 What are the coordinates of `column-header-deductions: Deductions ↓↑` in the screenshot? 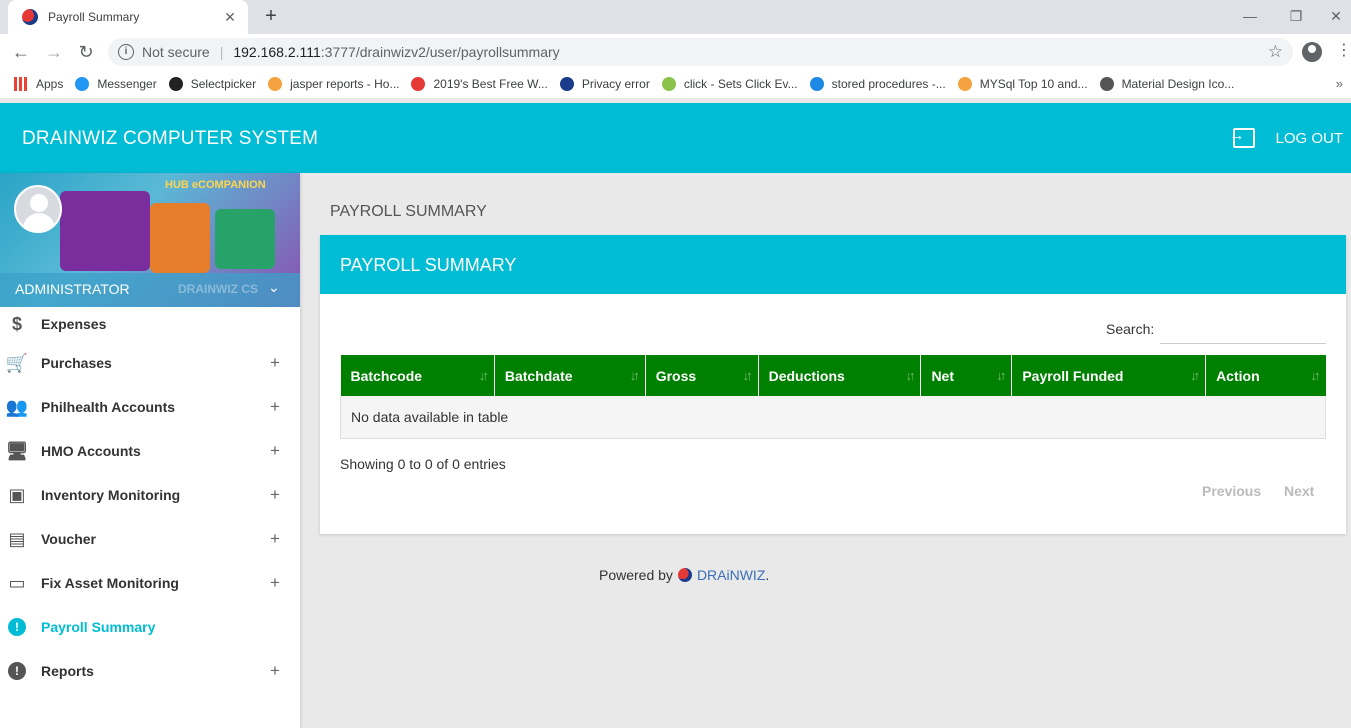 It's located at (840, 375).